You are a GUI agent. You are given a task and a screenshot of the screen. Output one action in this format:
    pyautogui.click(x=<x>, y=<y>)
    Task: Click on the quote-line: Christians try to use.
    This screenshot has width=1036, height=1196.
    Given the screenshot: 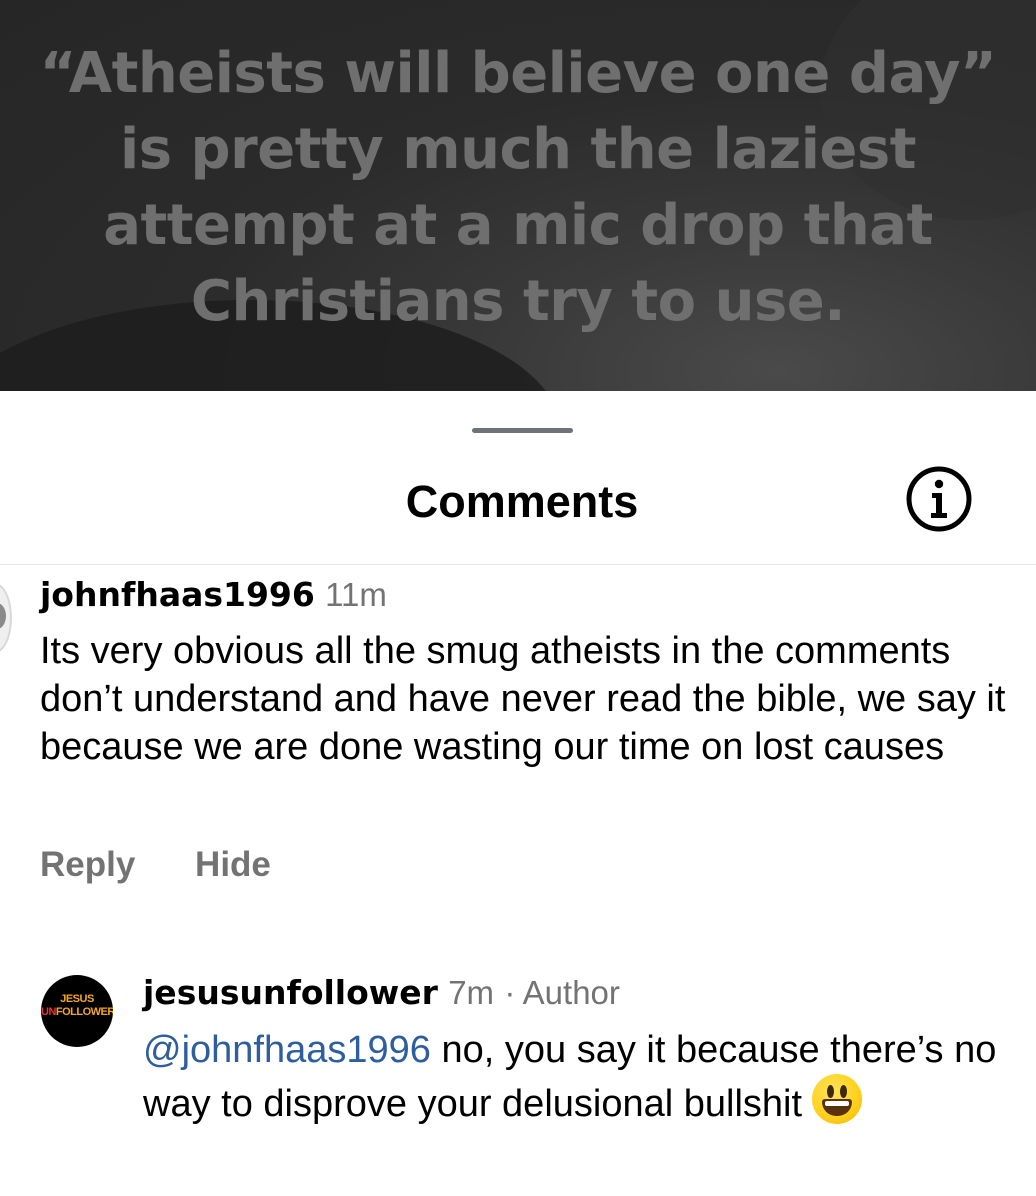 What is the action you would take?
    pyautogui.click(x=518, y=301)
    